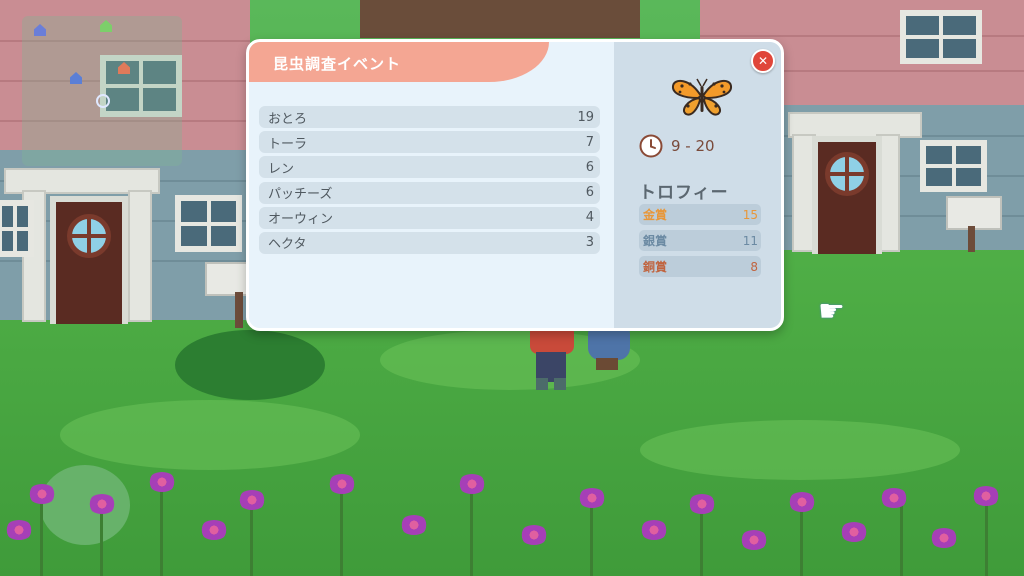 The width and height of the screenshot is (1024, 576). What do you see at coordinates (301, 220) in the screenshot?
I see `participant-name: オーウィン` at bounding box center [301, 220].